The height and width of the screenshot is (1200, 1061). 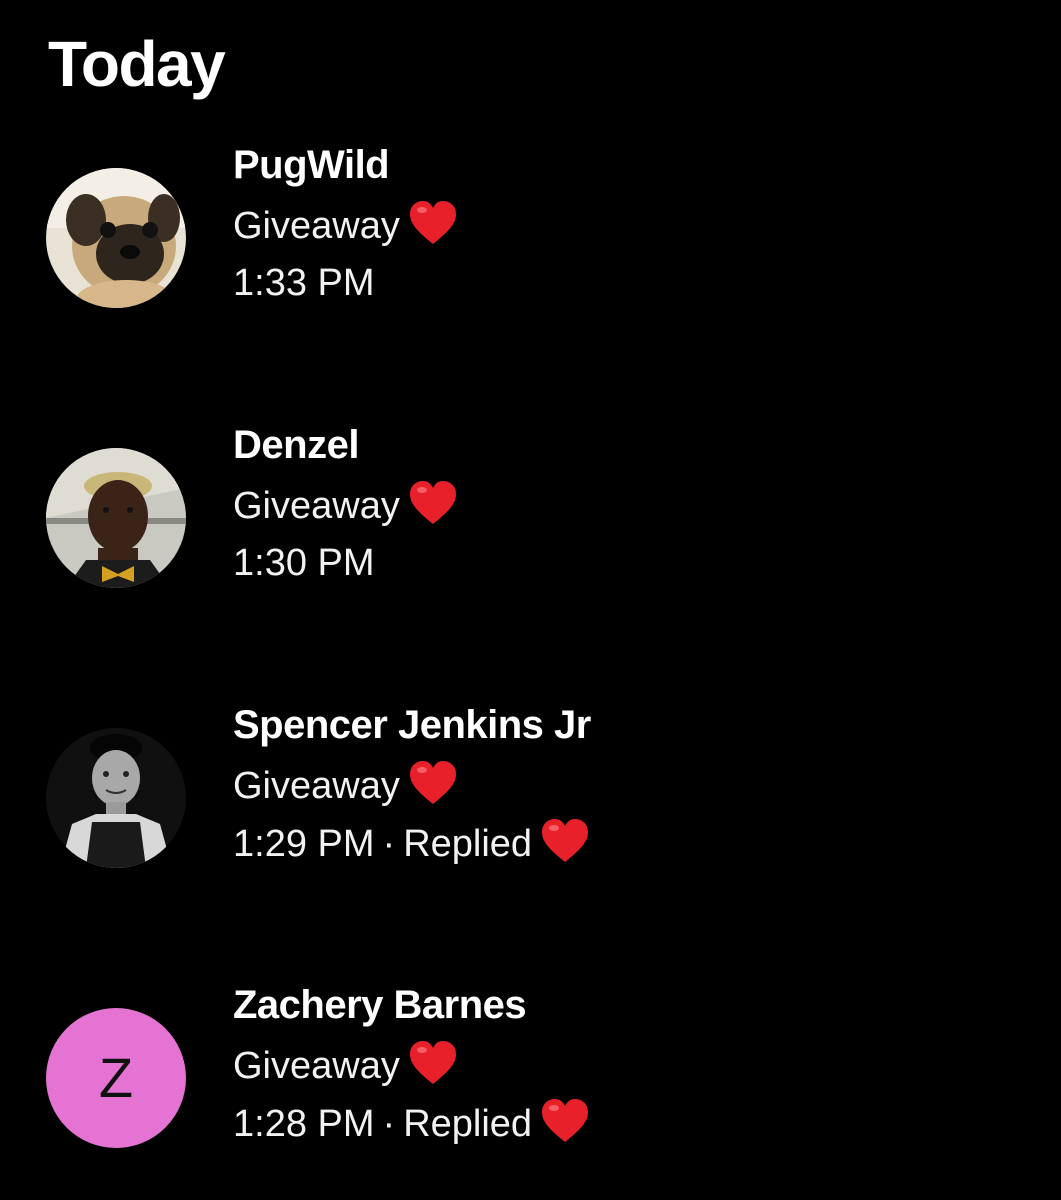 I want to click on person-avatar-bw-image, so click(x=116, y=798).